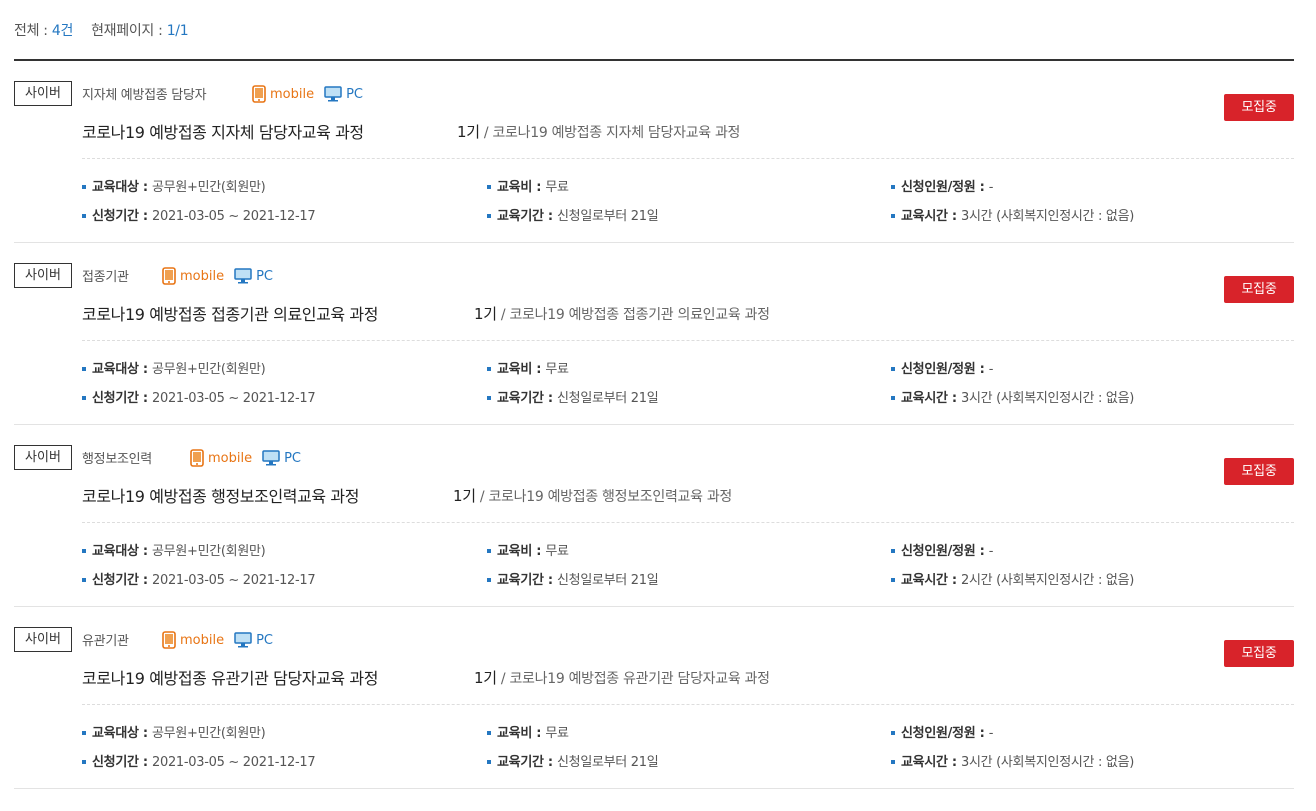 The image size is (1316, 811). Describe the element at coordinates (1012, 578) in the screenshot. I see `info-edu-time: 교육시간 : 2시간 (사회복지인정시간 : 없음)` at that location.